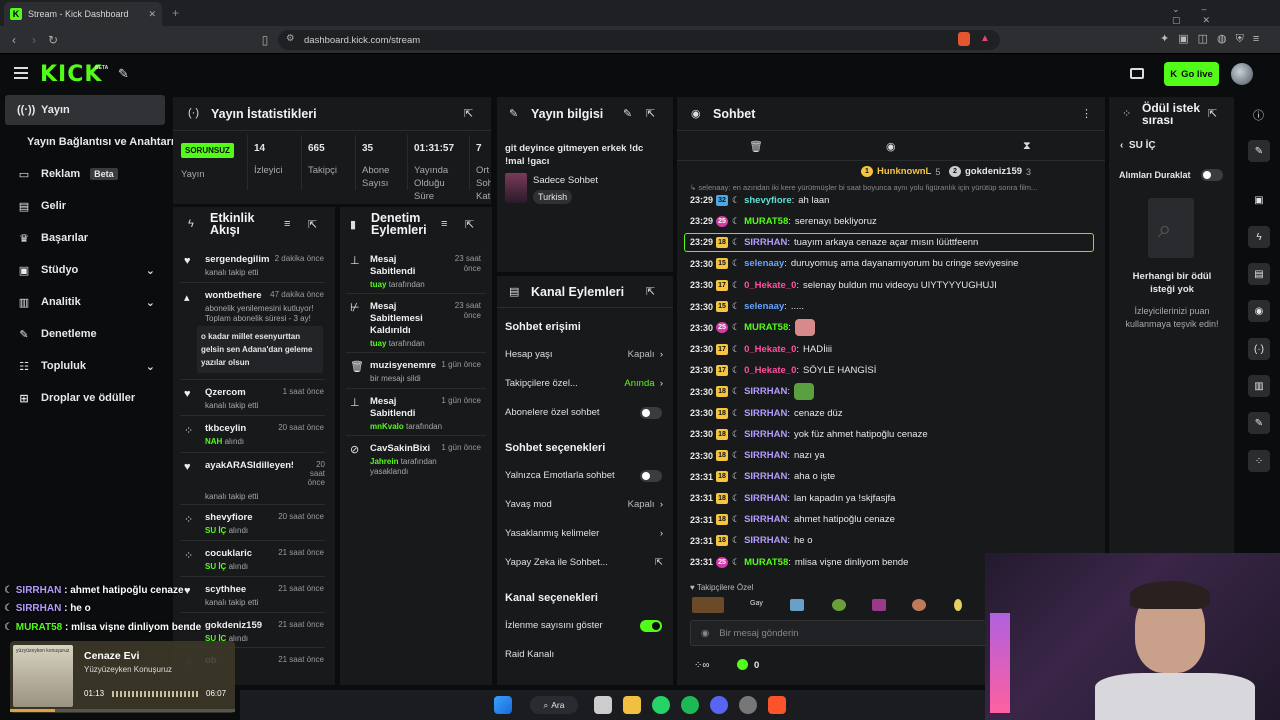 Image resolution: width=1280 pixels, height=720 pixels. What do you see at coordinates (1027, 146) in the screenshot?
I see `hourglass-icon: ⧗` at bounding box center [1027, 146].